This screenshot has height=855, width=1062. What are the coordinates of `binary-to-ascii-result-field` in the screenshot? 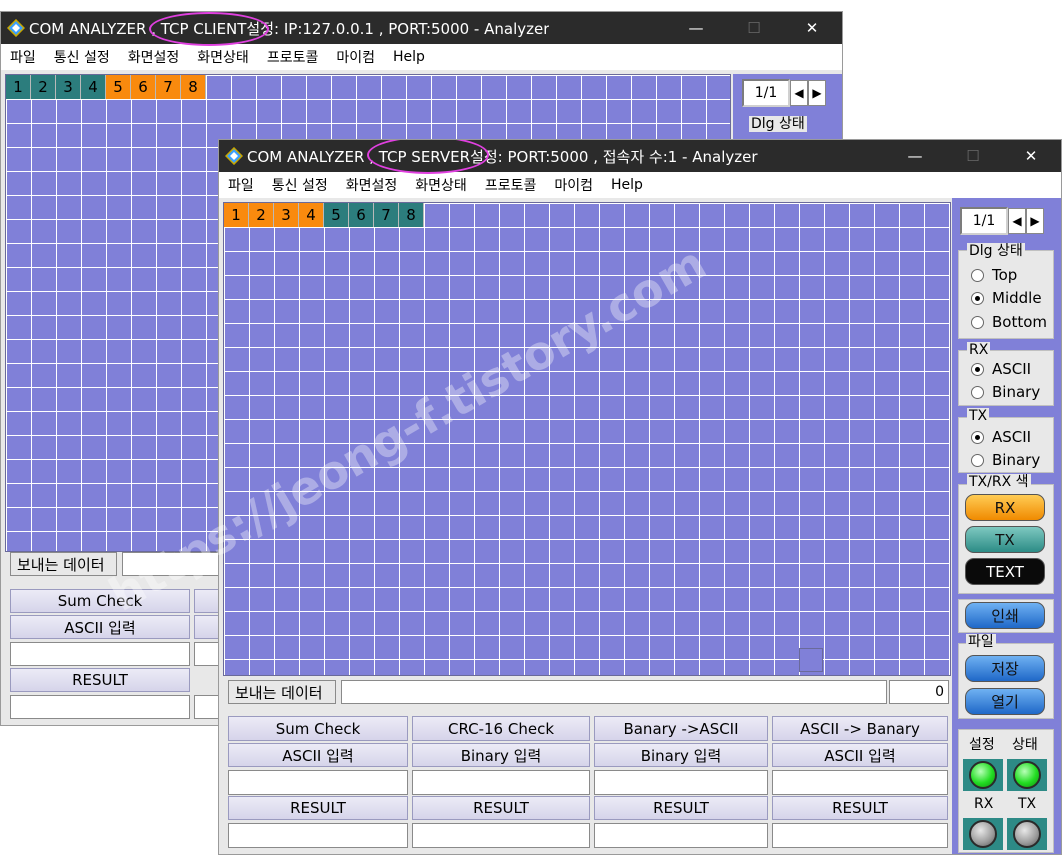 It's located at (681, 835).